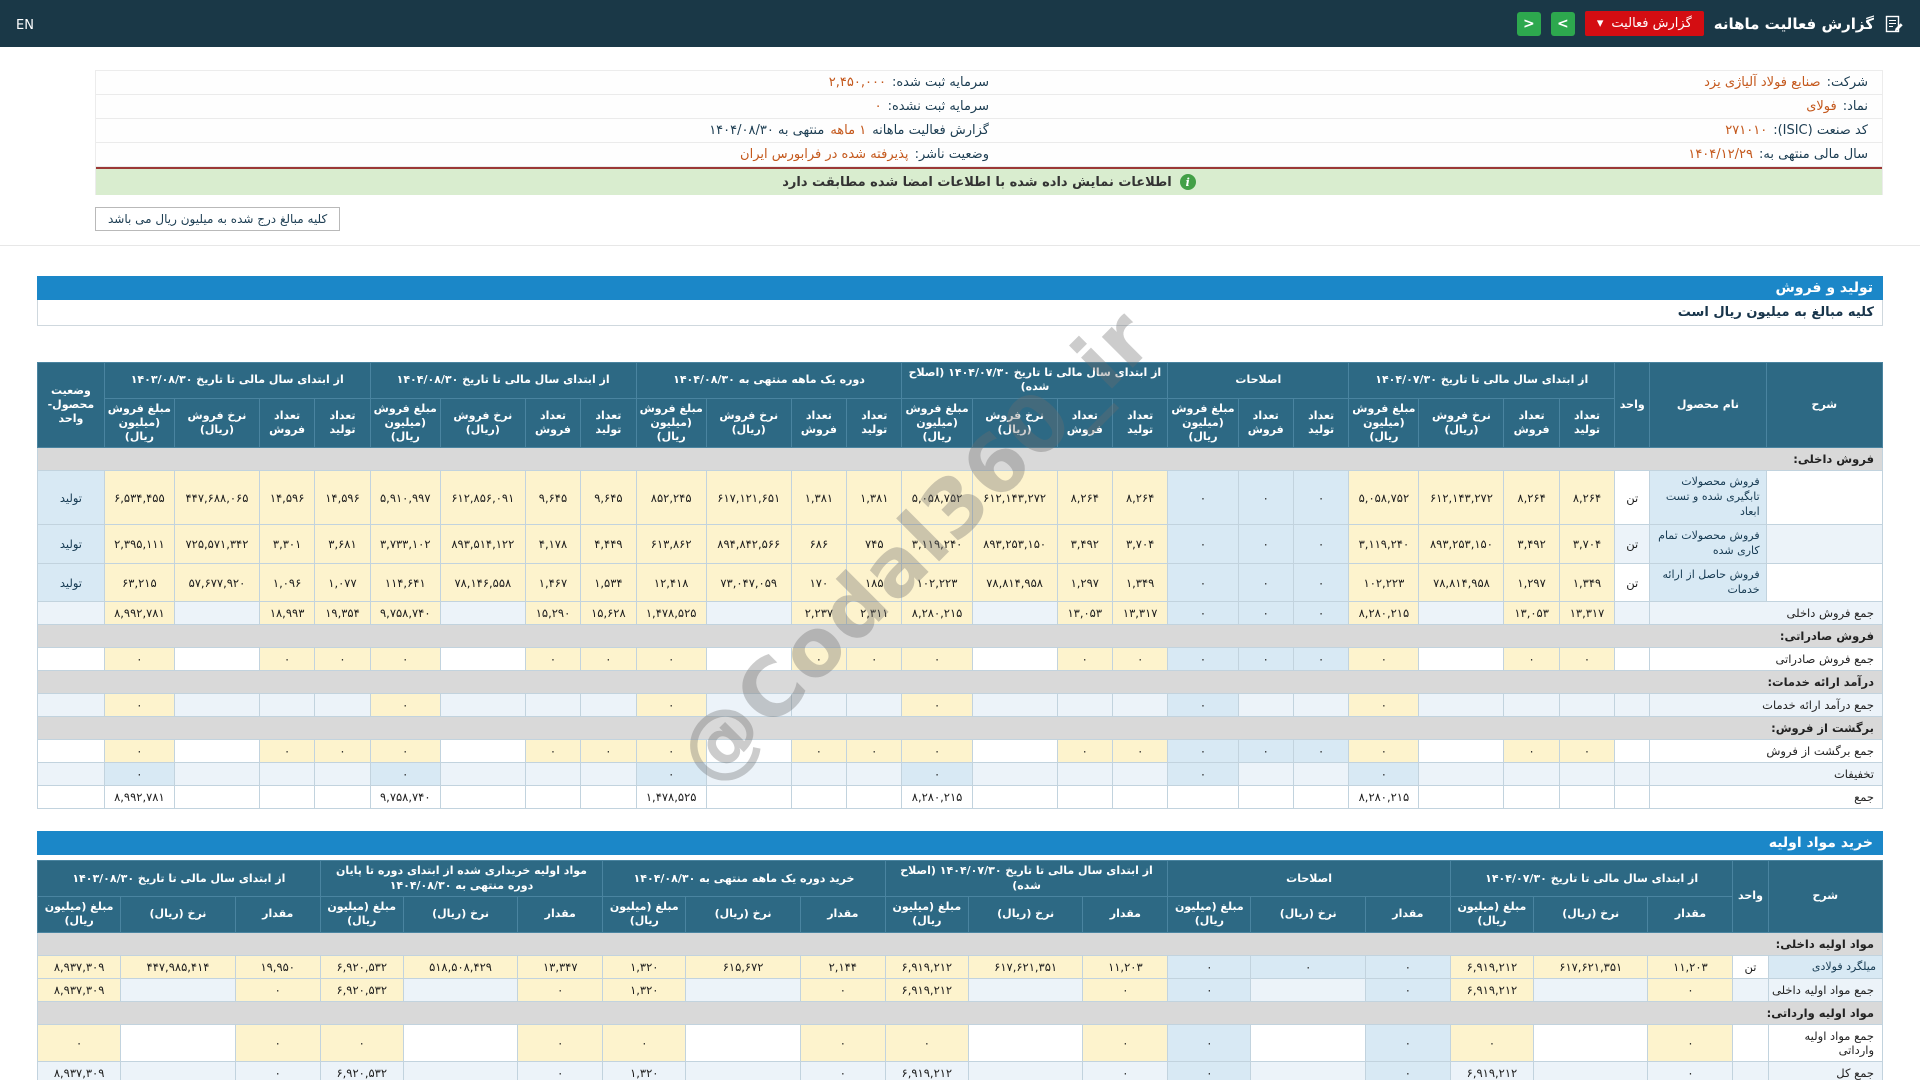 The image size is (1920, 1080). What do you see at coordinates (1562, 23) in the screenshot?
I see `nav-forward-button: >` at bounding box center [1562, 23].